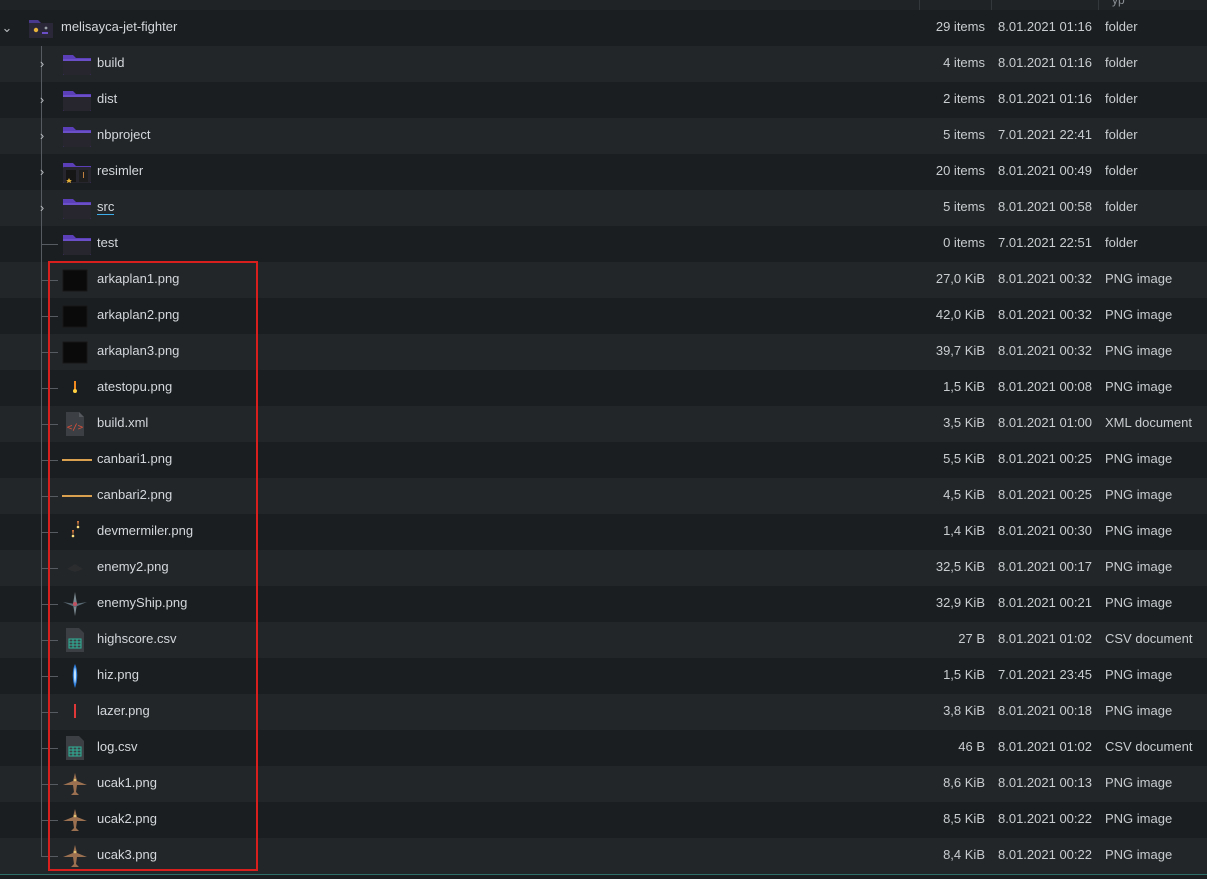 The width and height of the screenshot is (1207, 879). Describe the element at coordinates (124, 134) in the screenshot. I see `file-name: nbproject` at that location.